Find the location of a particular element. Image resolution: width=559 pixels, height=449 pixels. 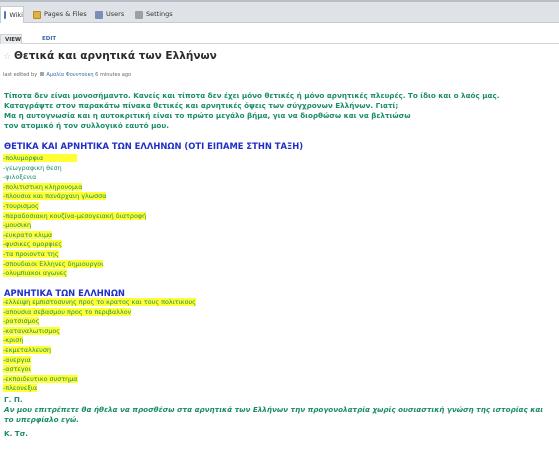

view-tab: VIEW is located at coordinates (11, 39).